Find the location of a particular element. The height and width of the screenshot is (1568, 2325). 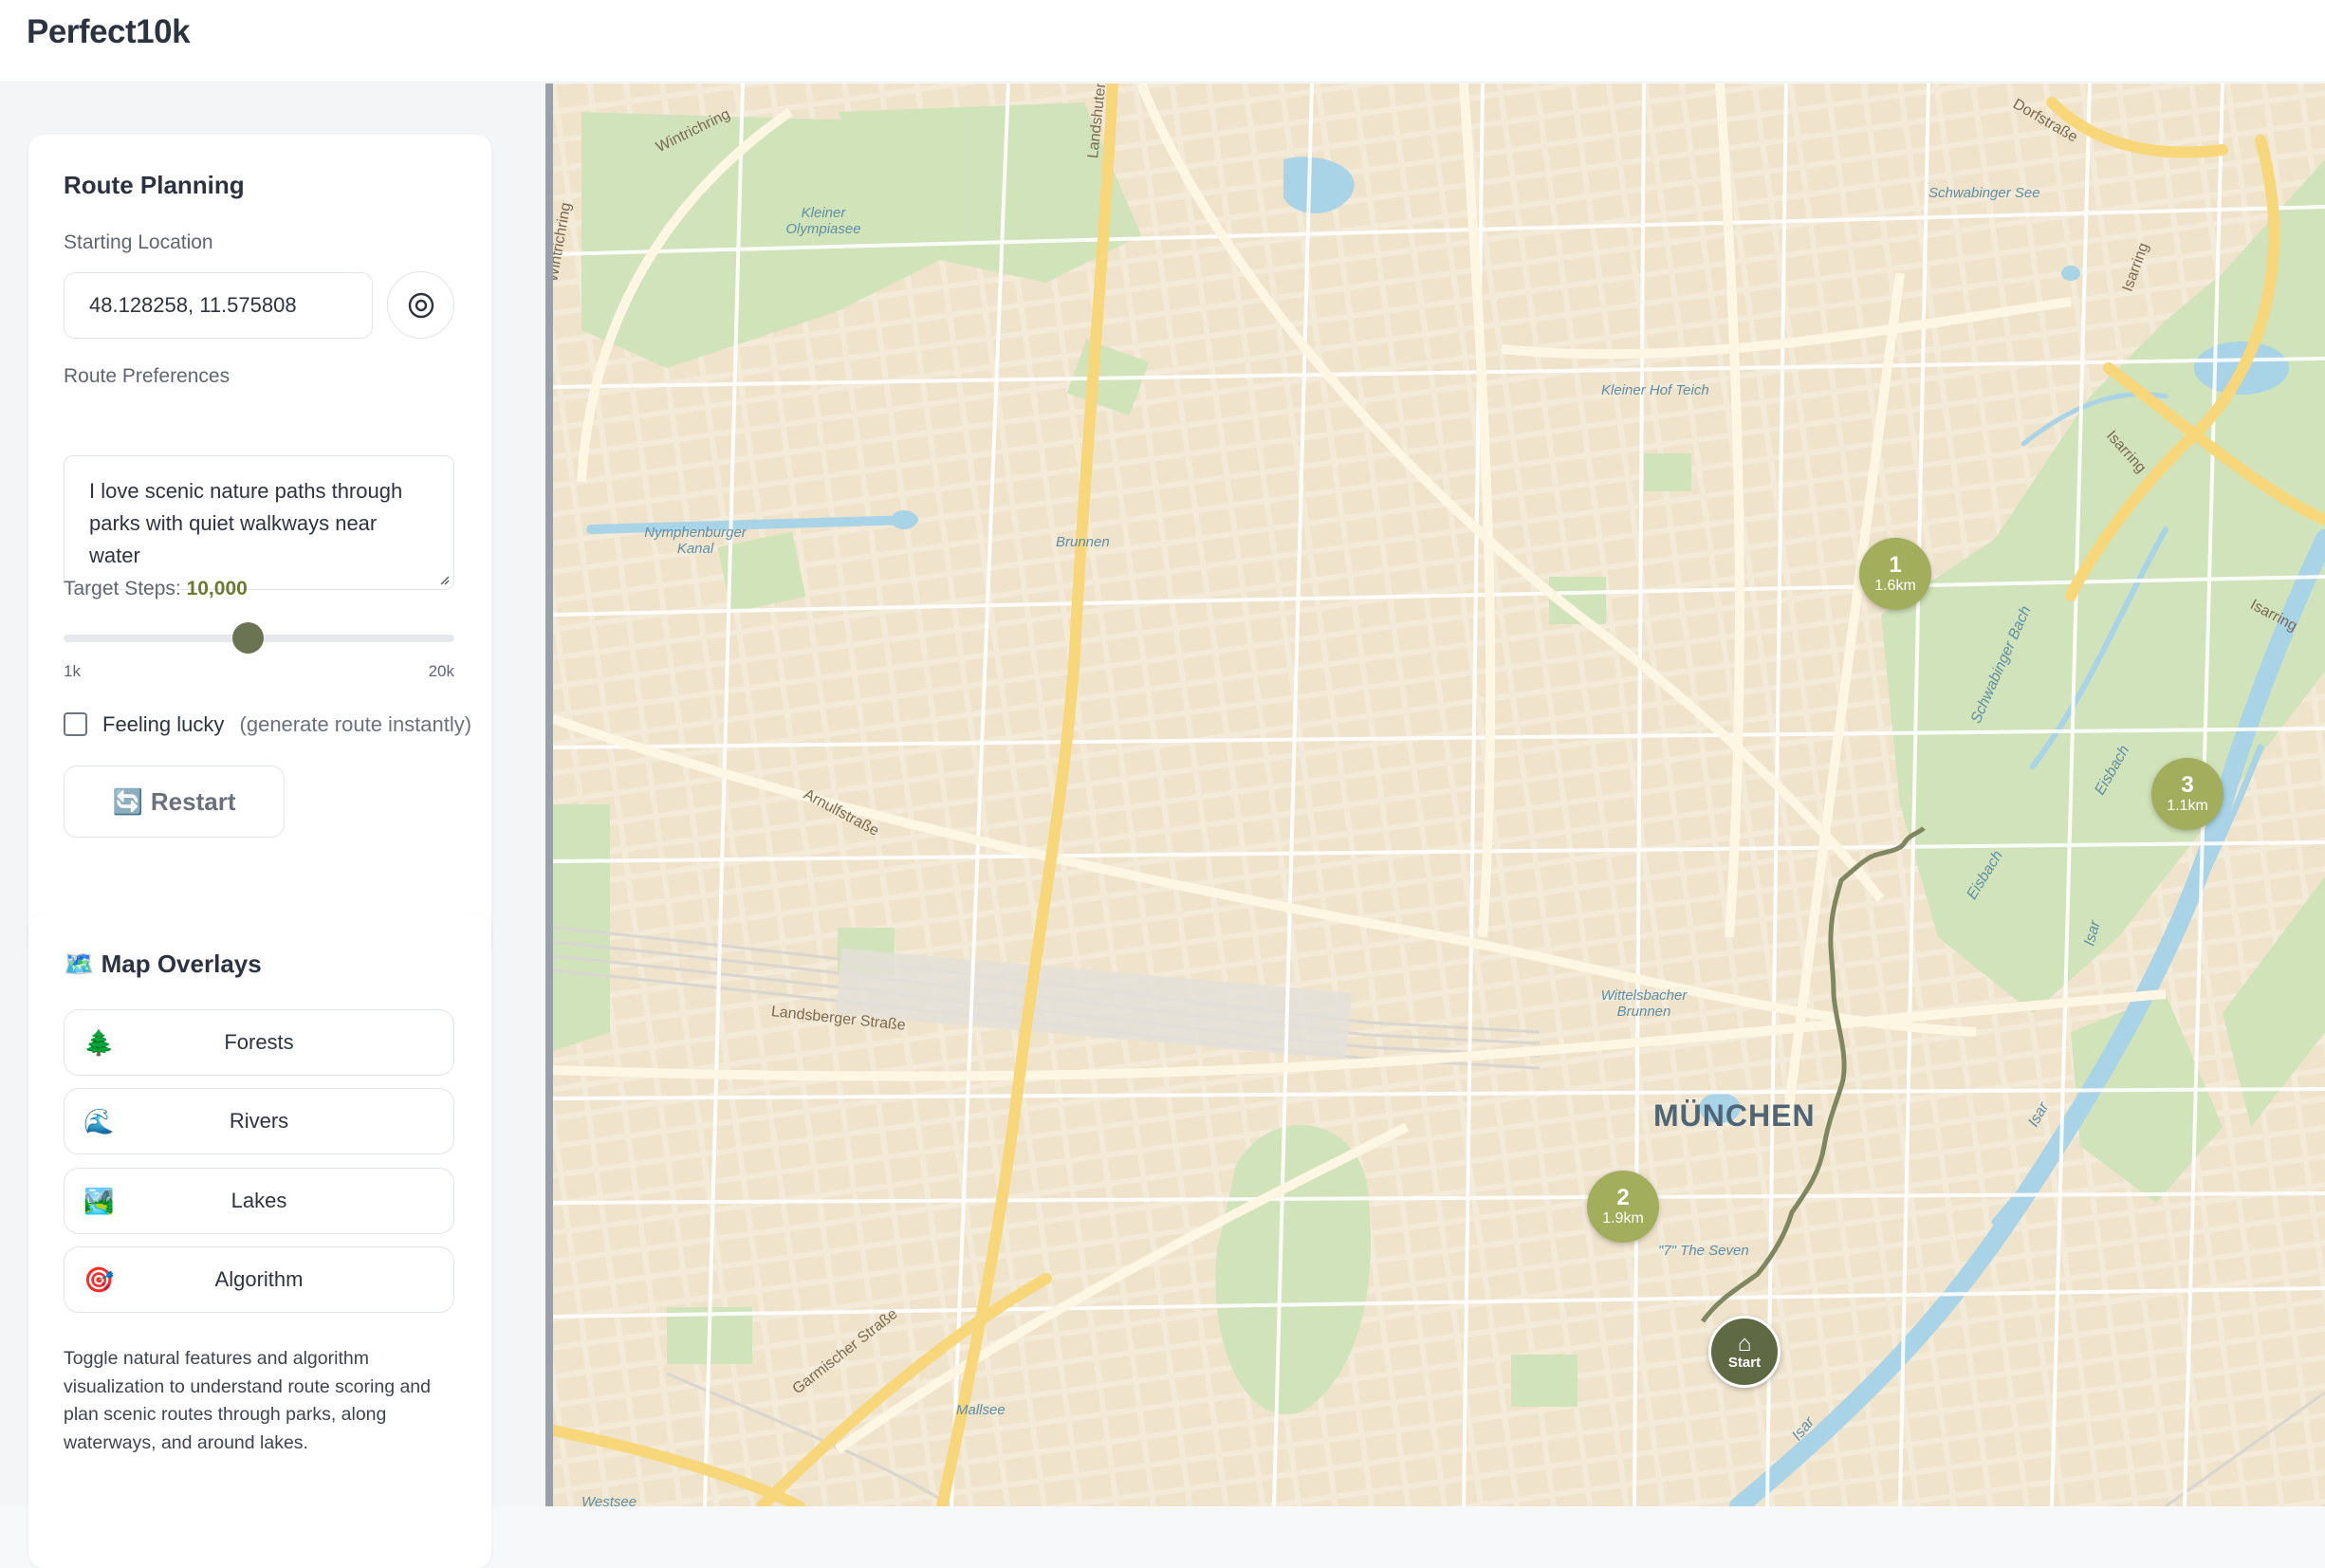

home-icon: ⌂ is located at coordinates (1744, 1343).